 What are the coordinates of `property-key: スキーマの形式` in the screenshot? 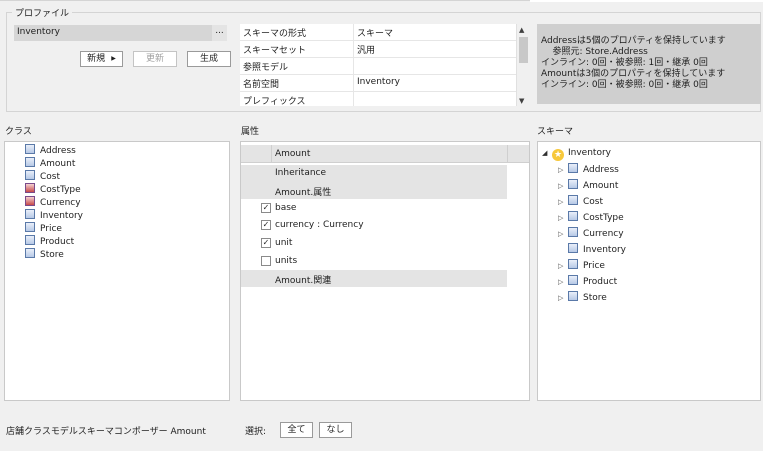 It's located at (275, 34).